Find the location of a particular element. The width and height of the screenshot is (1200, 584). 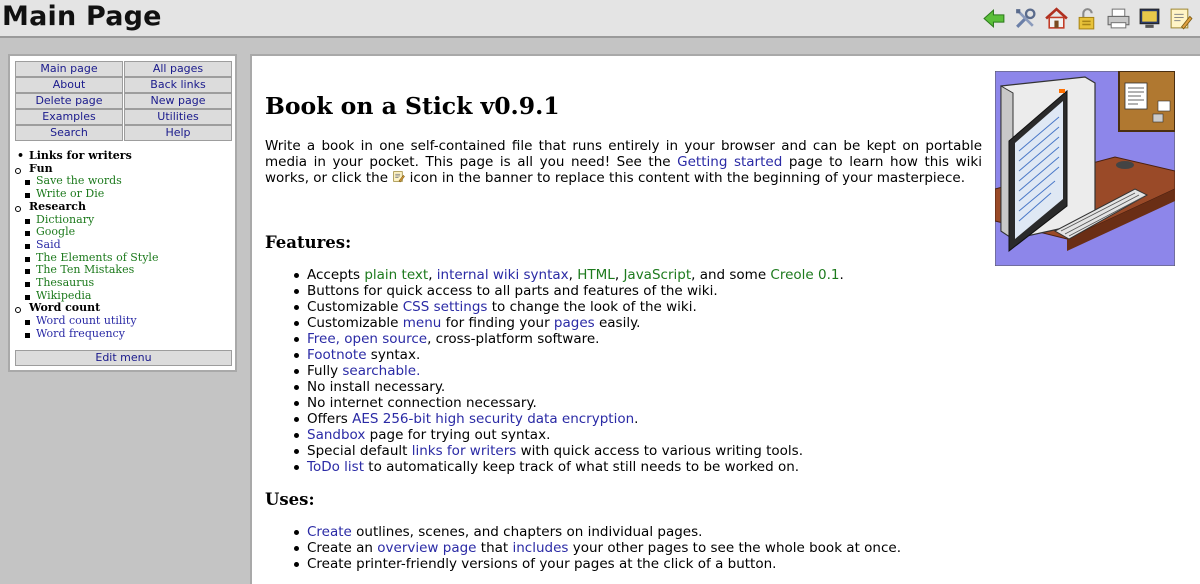

menu-new-page: New page is located at coordinates (178, 101).